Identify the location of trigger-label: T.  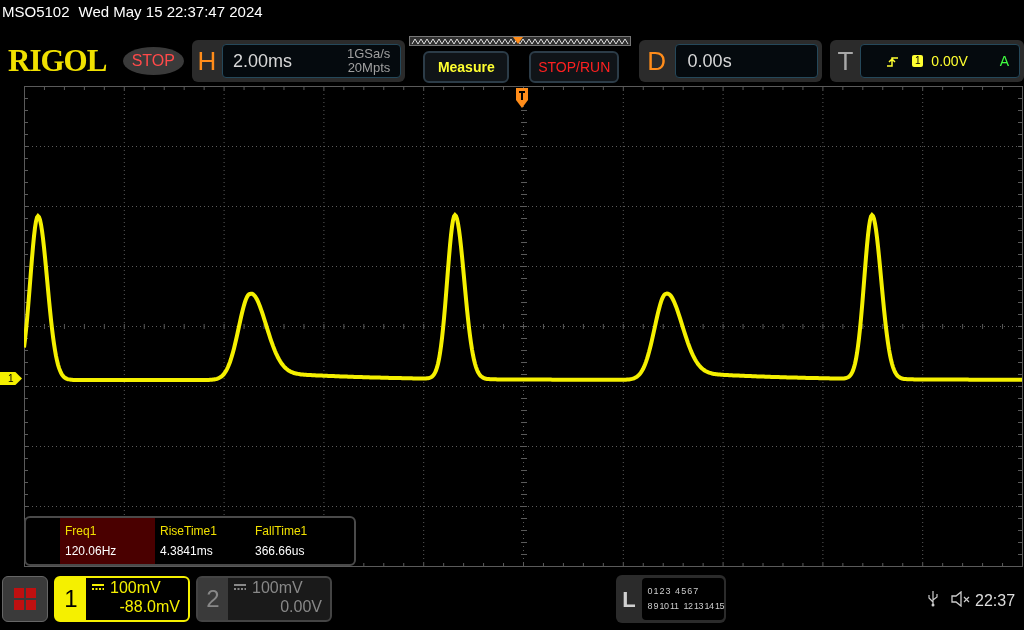
(845, 61).